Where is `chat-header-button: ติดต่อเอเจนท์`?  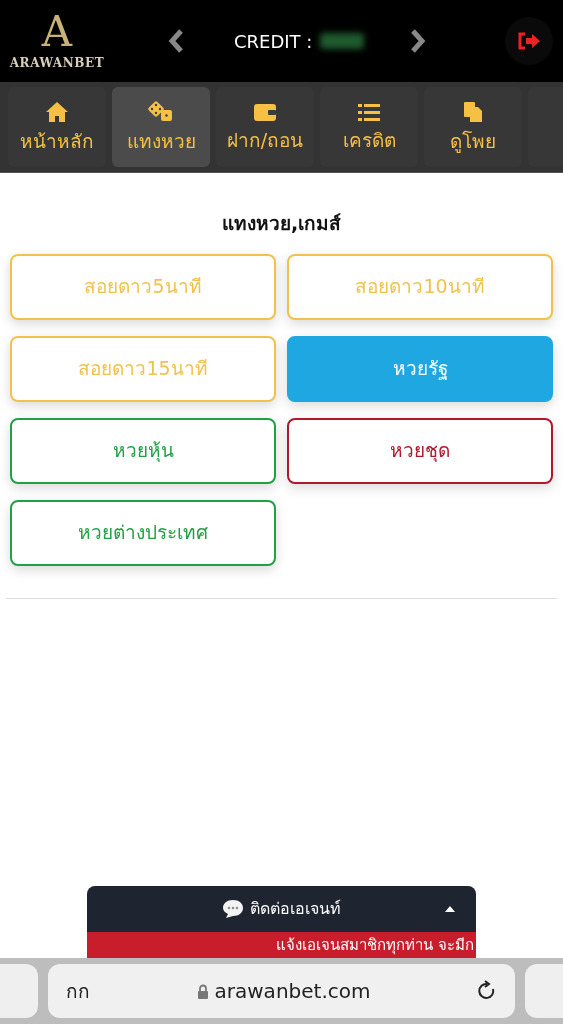 chat-header-button: ติดต่อเอเจนท์ is located at coordinates (281, 909).